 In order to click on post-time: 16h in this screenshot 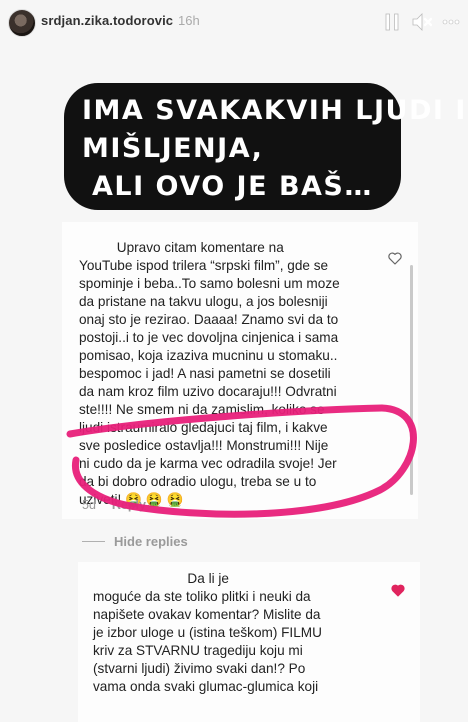, I will do `click(189, 20)`.